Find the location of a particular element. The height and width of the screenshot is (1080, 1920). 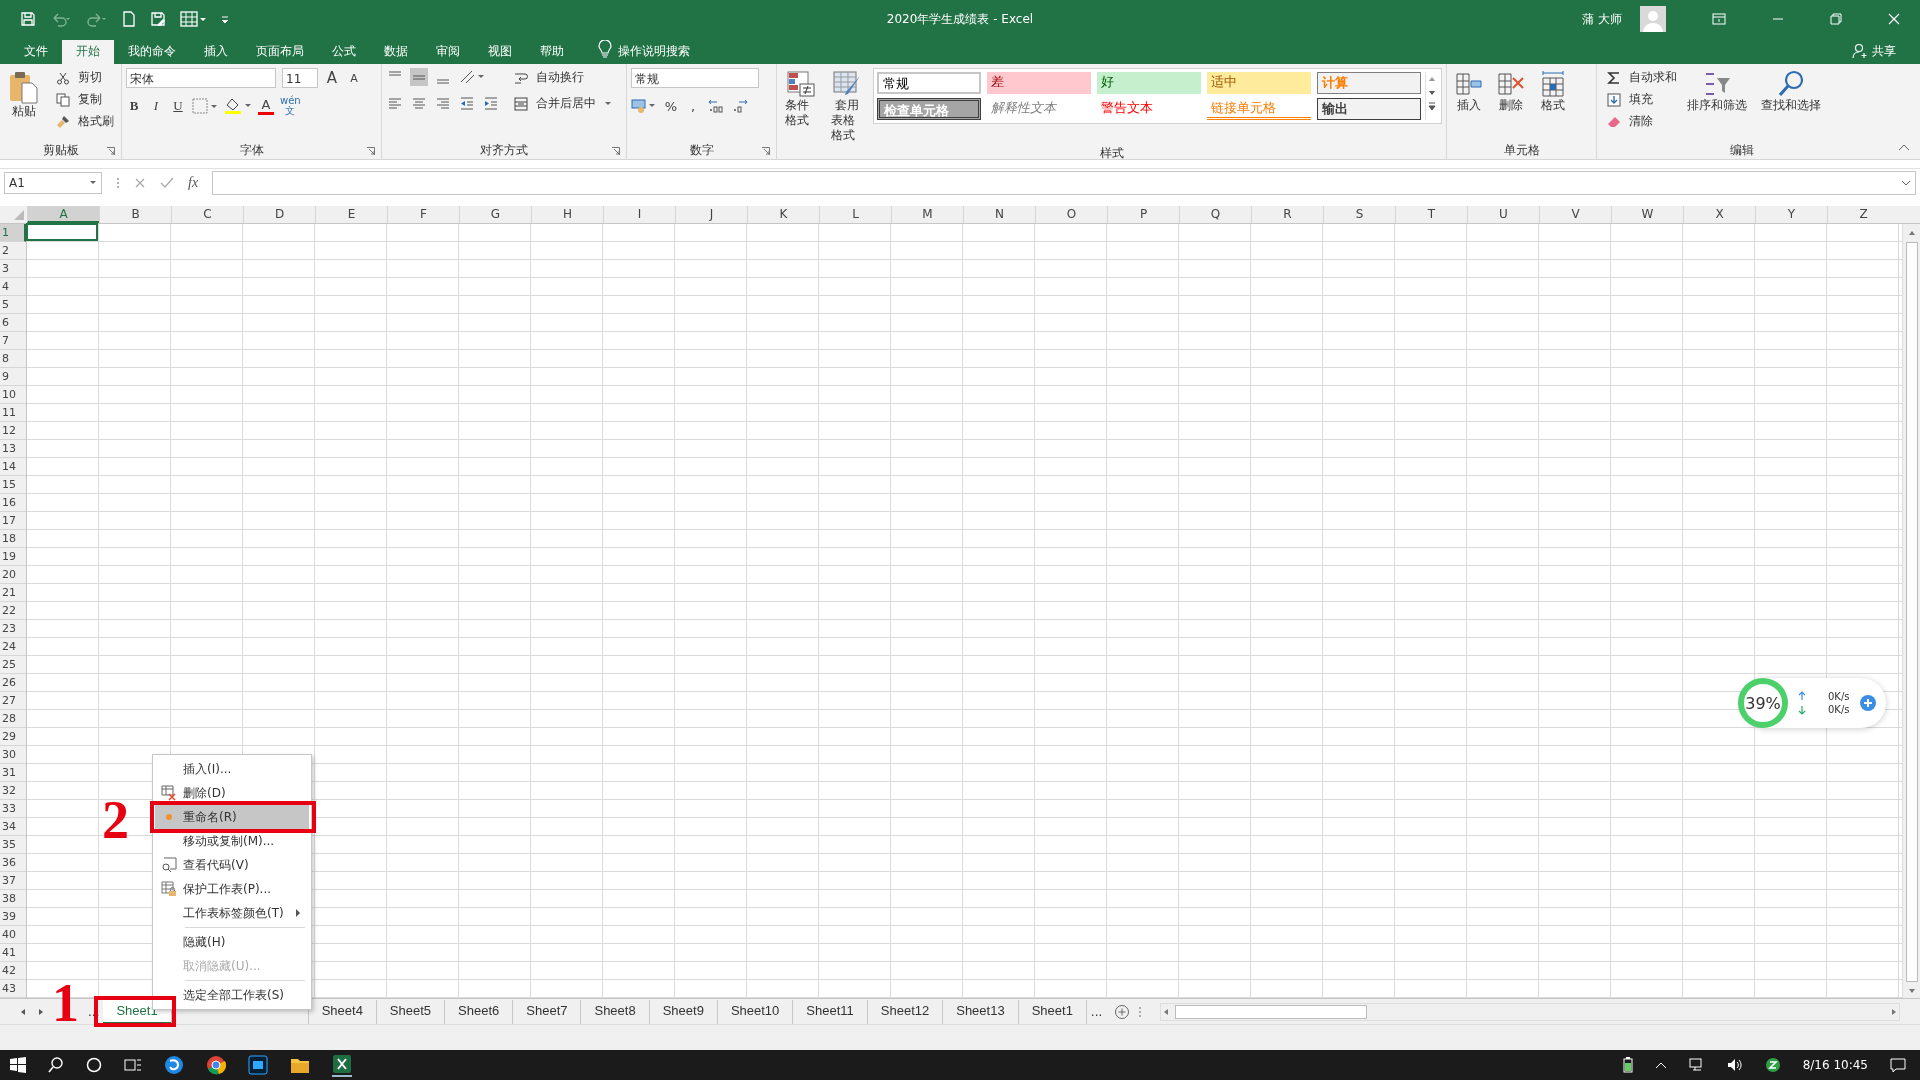

row-header: 39 is located at coordinates (13, 917).